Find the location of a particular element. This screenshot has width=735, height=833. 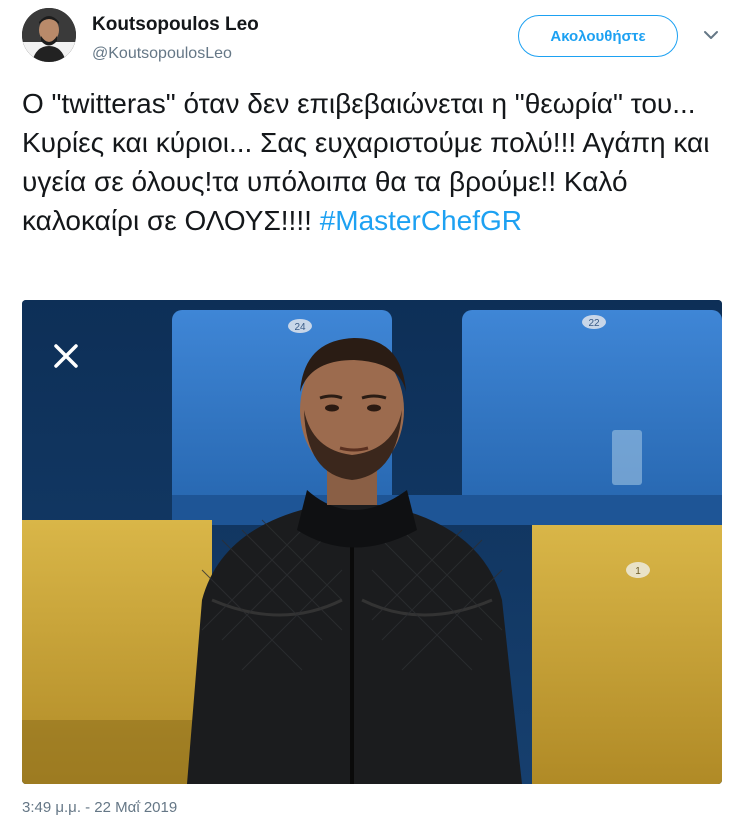

seat-number-1: 1 is located at coordinates (638, 571).